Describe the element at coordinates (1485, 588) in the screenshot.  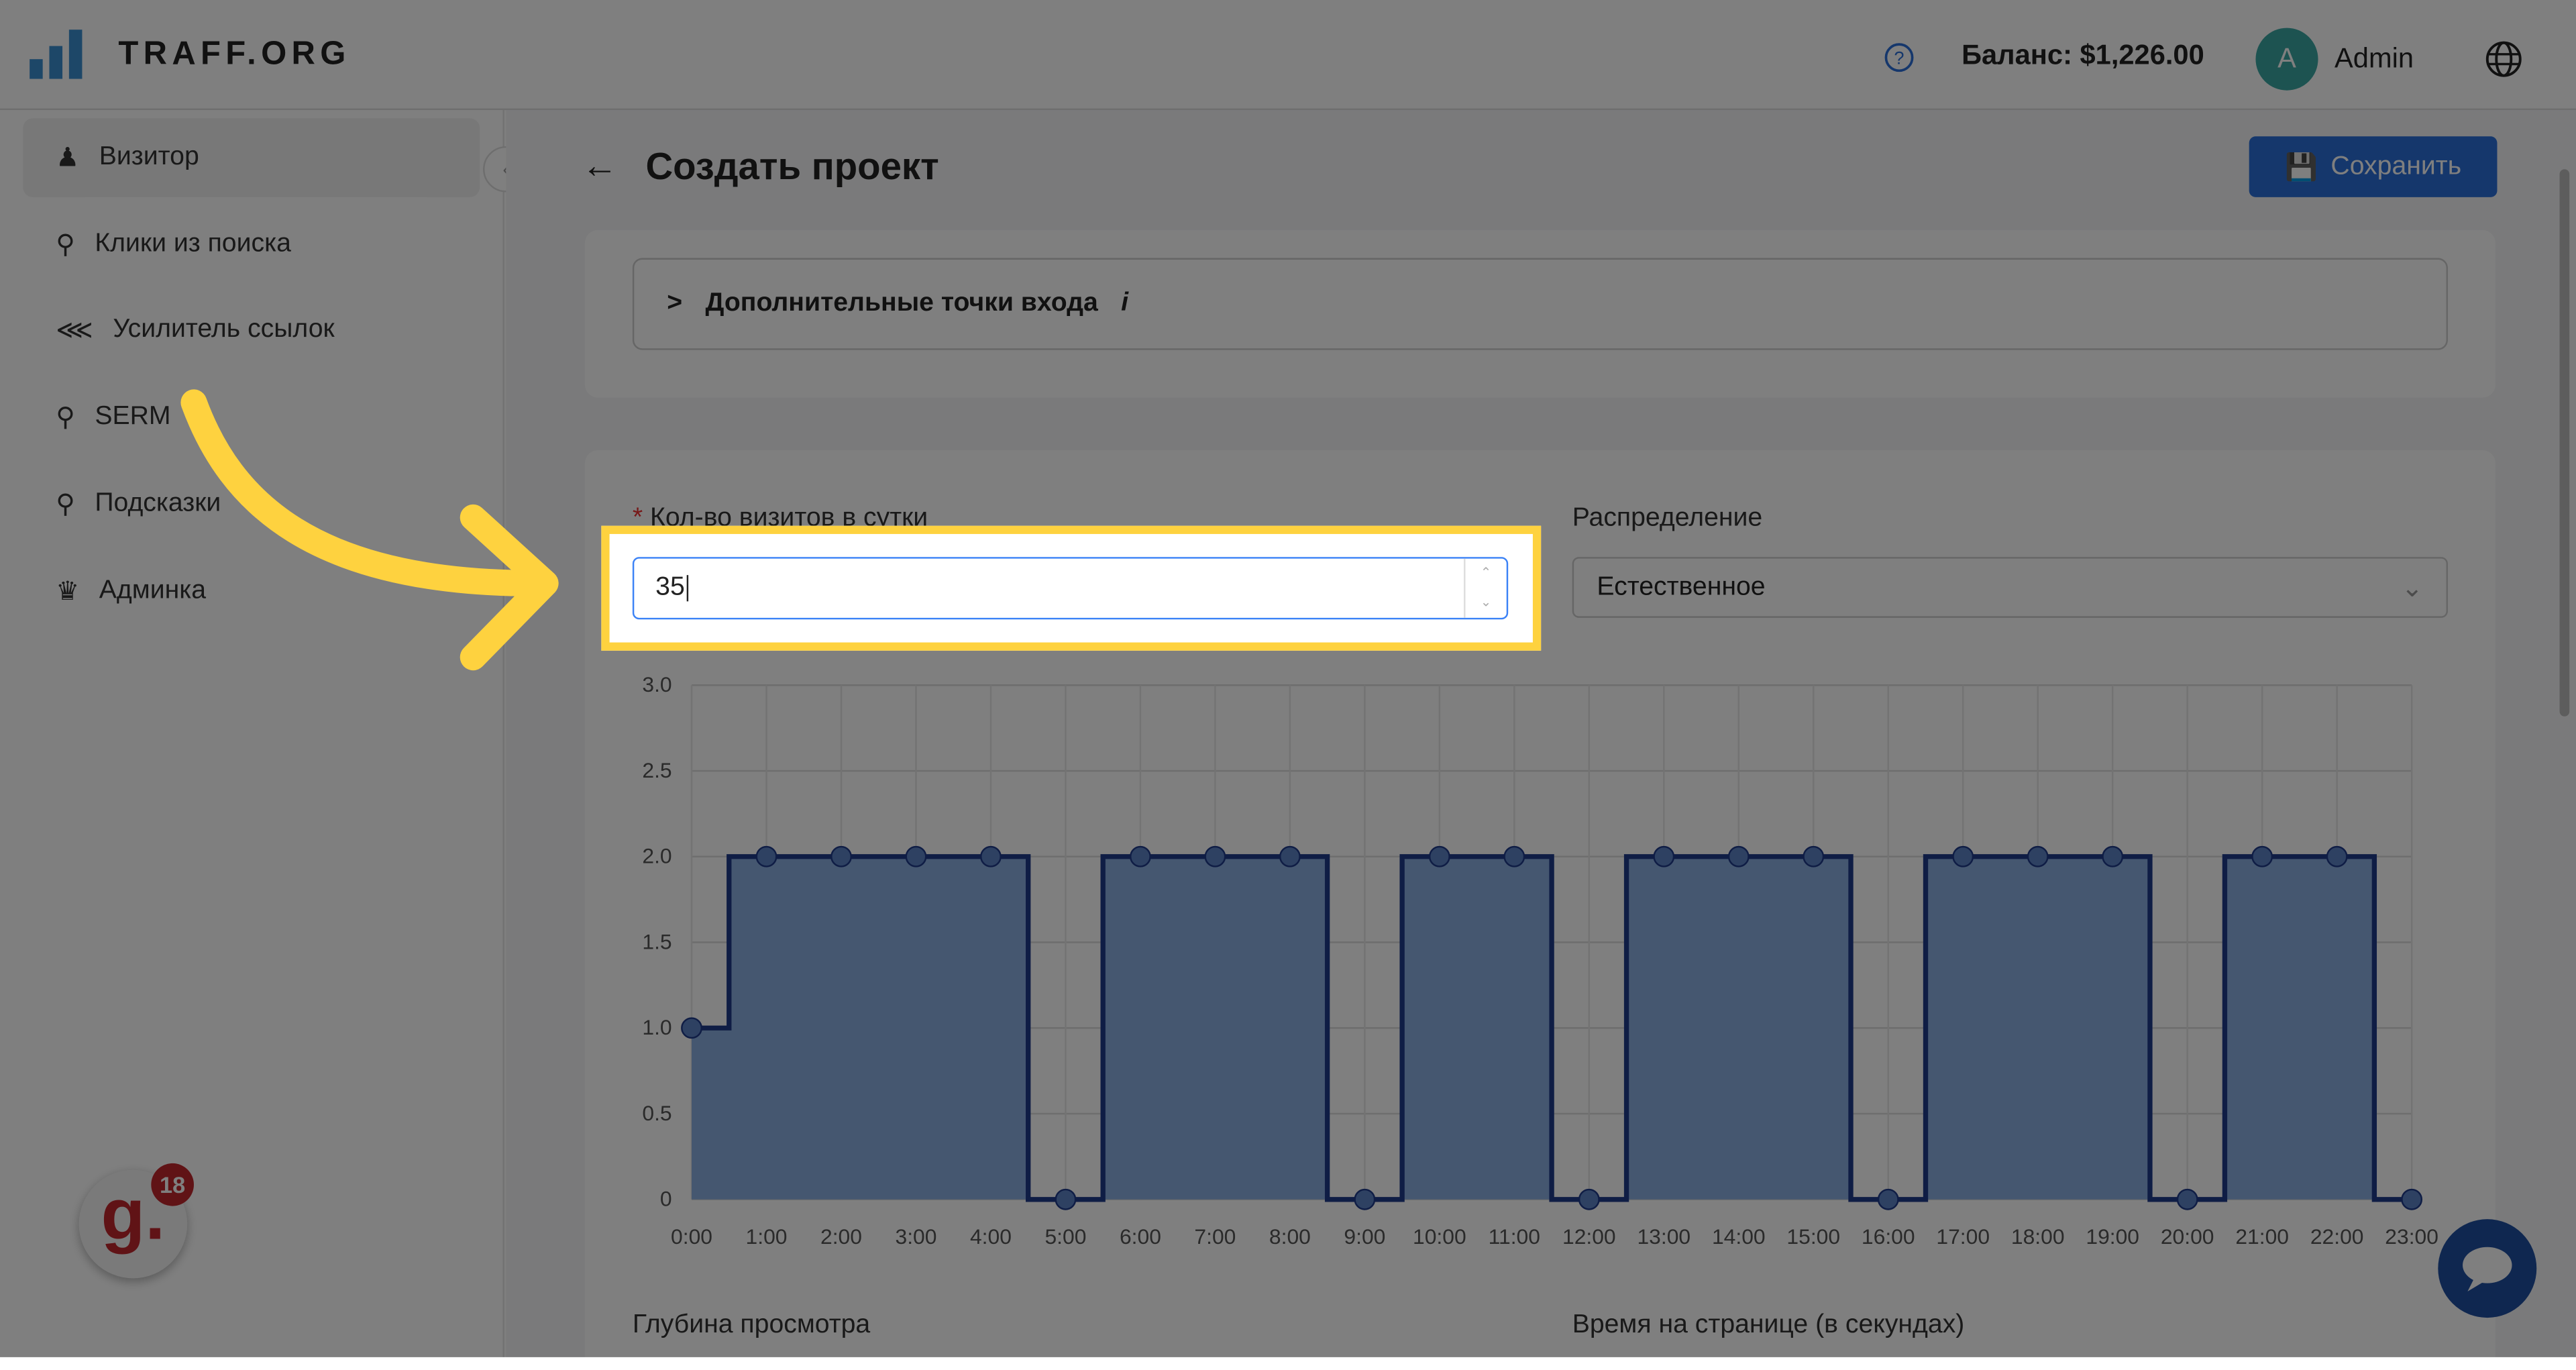
I see `number-spinner: ⌃ ⌄` at that location.